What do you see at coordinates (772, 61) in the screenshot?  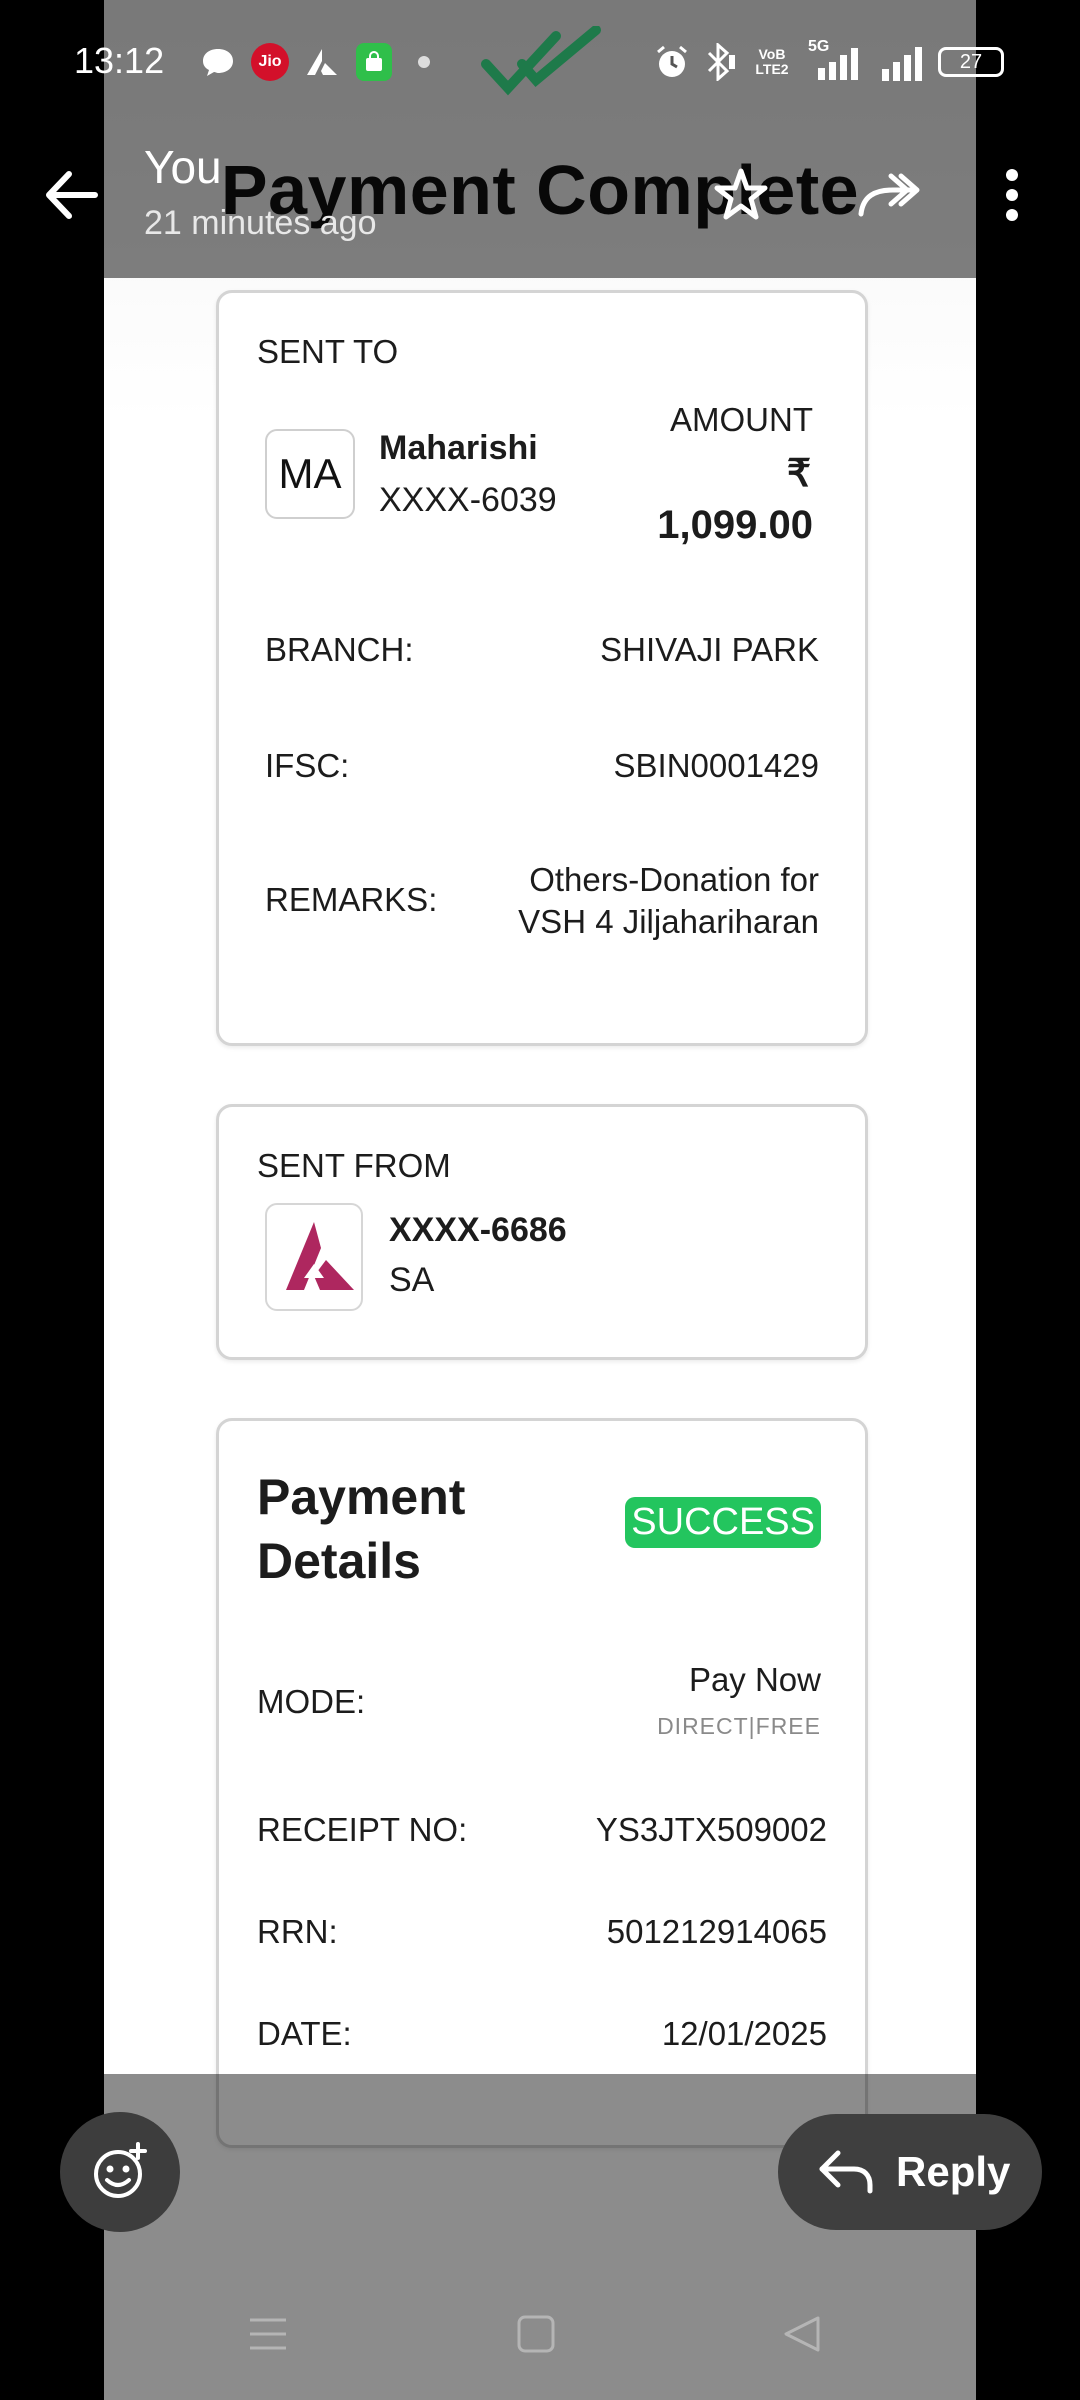 I see `volte-indicator: VoB LTE2` at bounding box center [772, 61].